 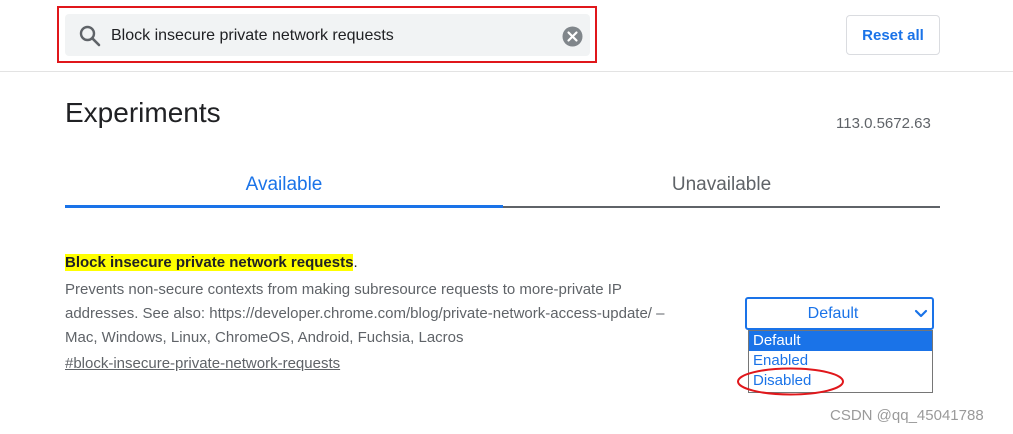 I want to click on experiment-anchor-link: #block-insecure-private-network-requests, so click(x=202, y=364).